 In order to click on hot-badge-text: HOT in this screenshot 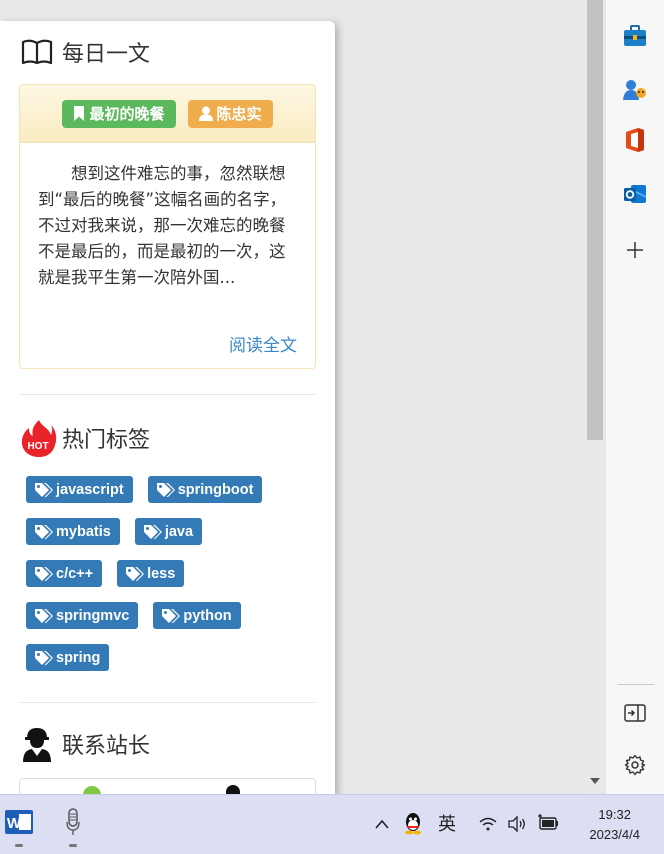, I will do `click(37, 446)`.